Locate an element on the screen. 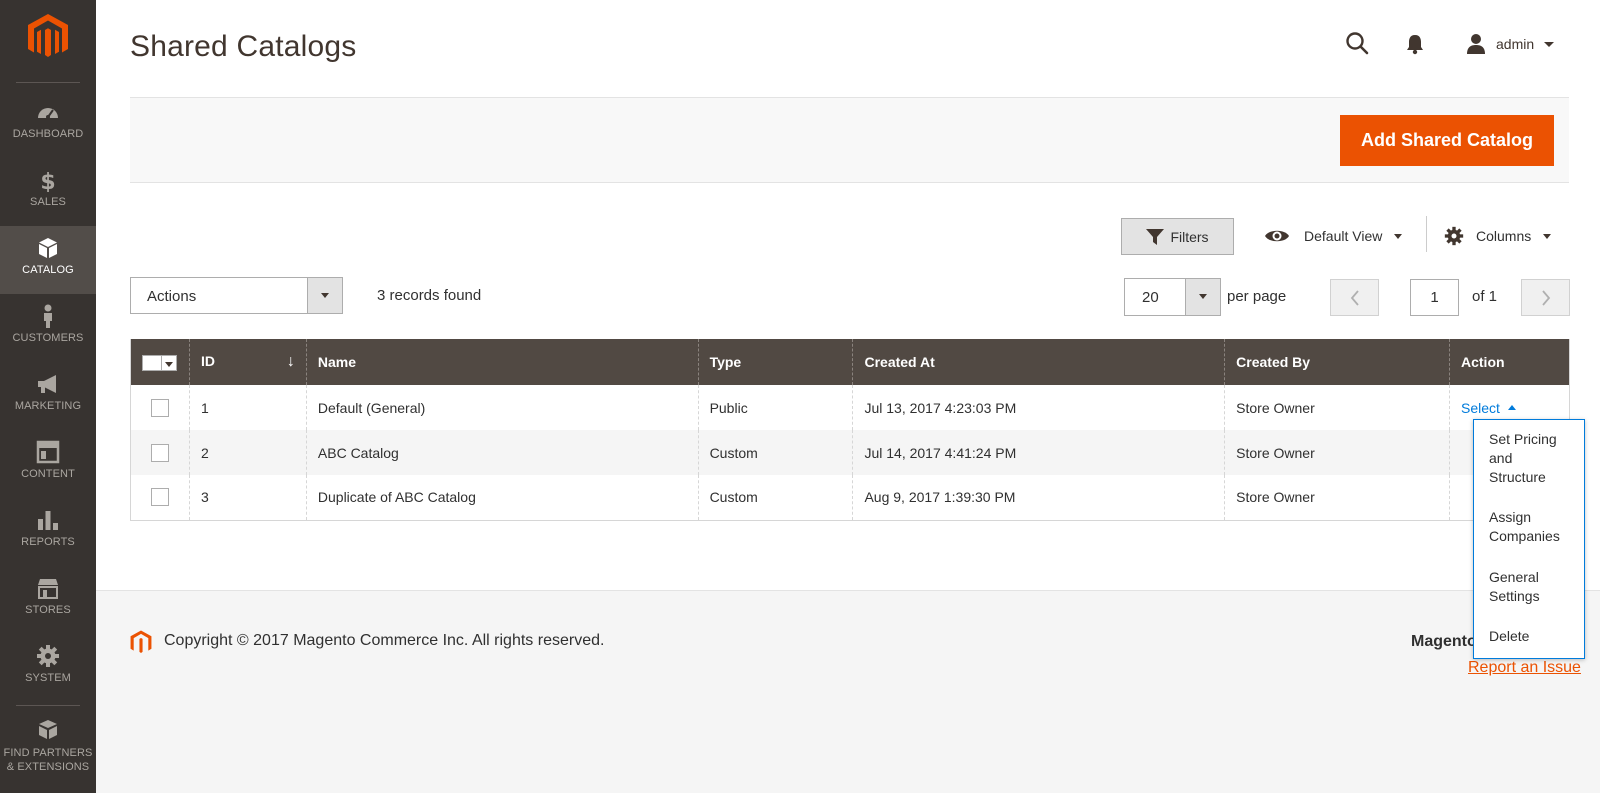 The image size is (1600, 793). dollar-icon: $ is located at coordinates (47, 181).